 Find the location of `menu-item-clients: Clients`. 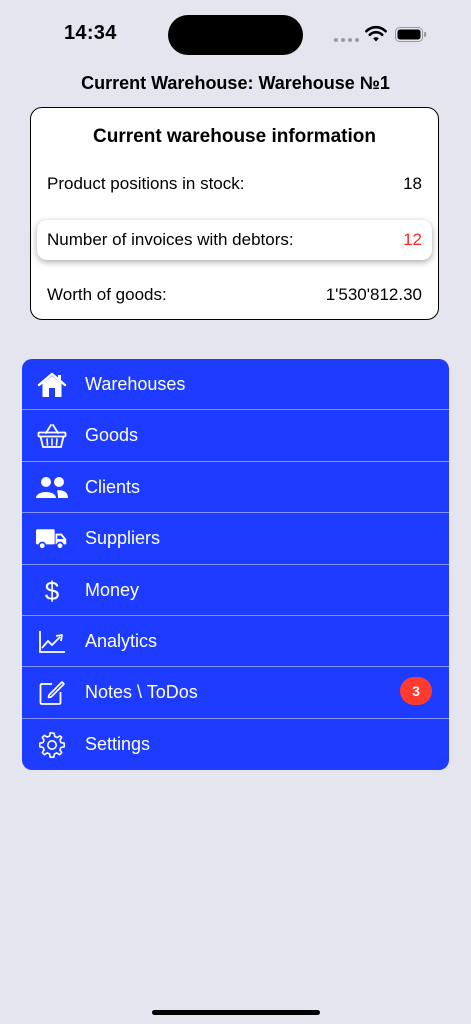

menu-item-clients: Clients is located at coordinates (235, 488).